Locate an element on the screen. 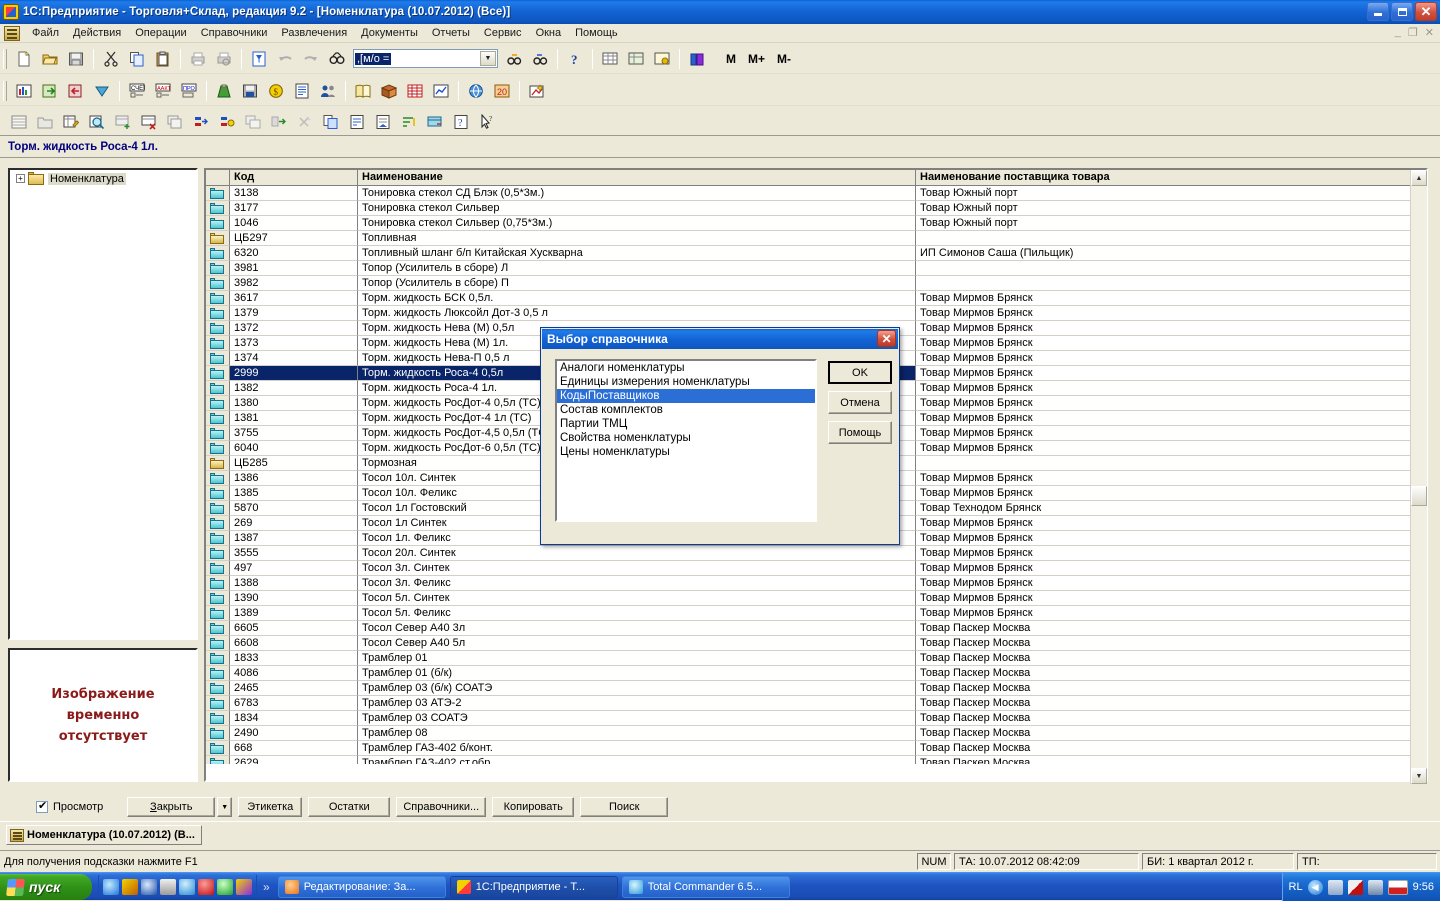  cell-supplier: ИП Симонов Саша (Пильщик) is located at coordinates (1164, 253).